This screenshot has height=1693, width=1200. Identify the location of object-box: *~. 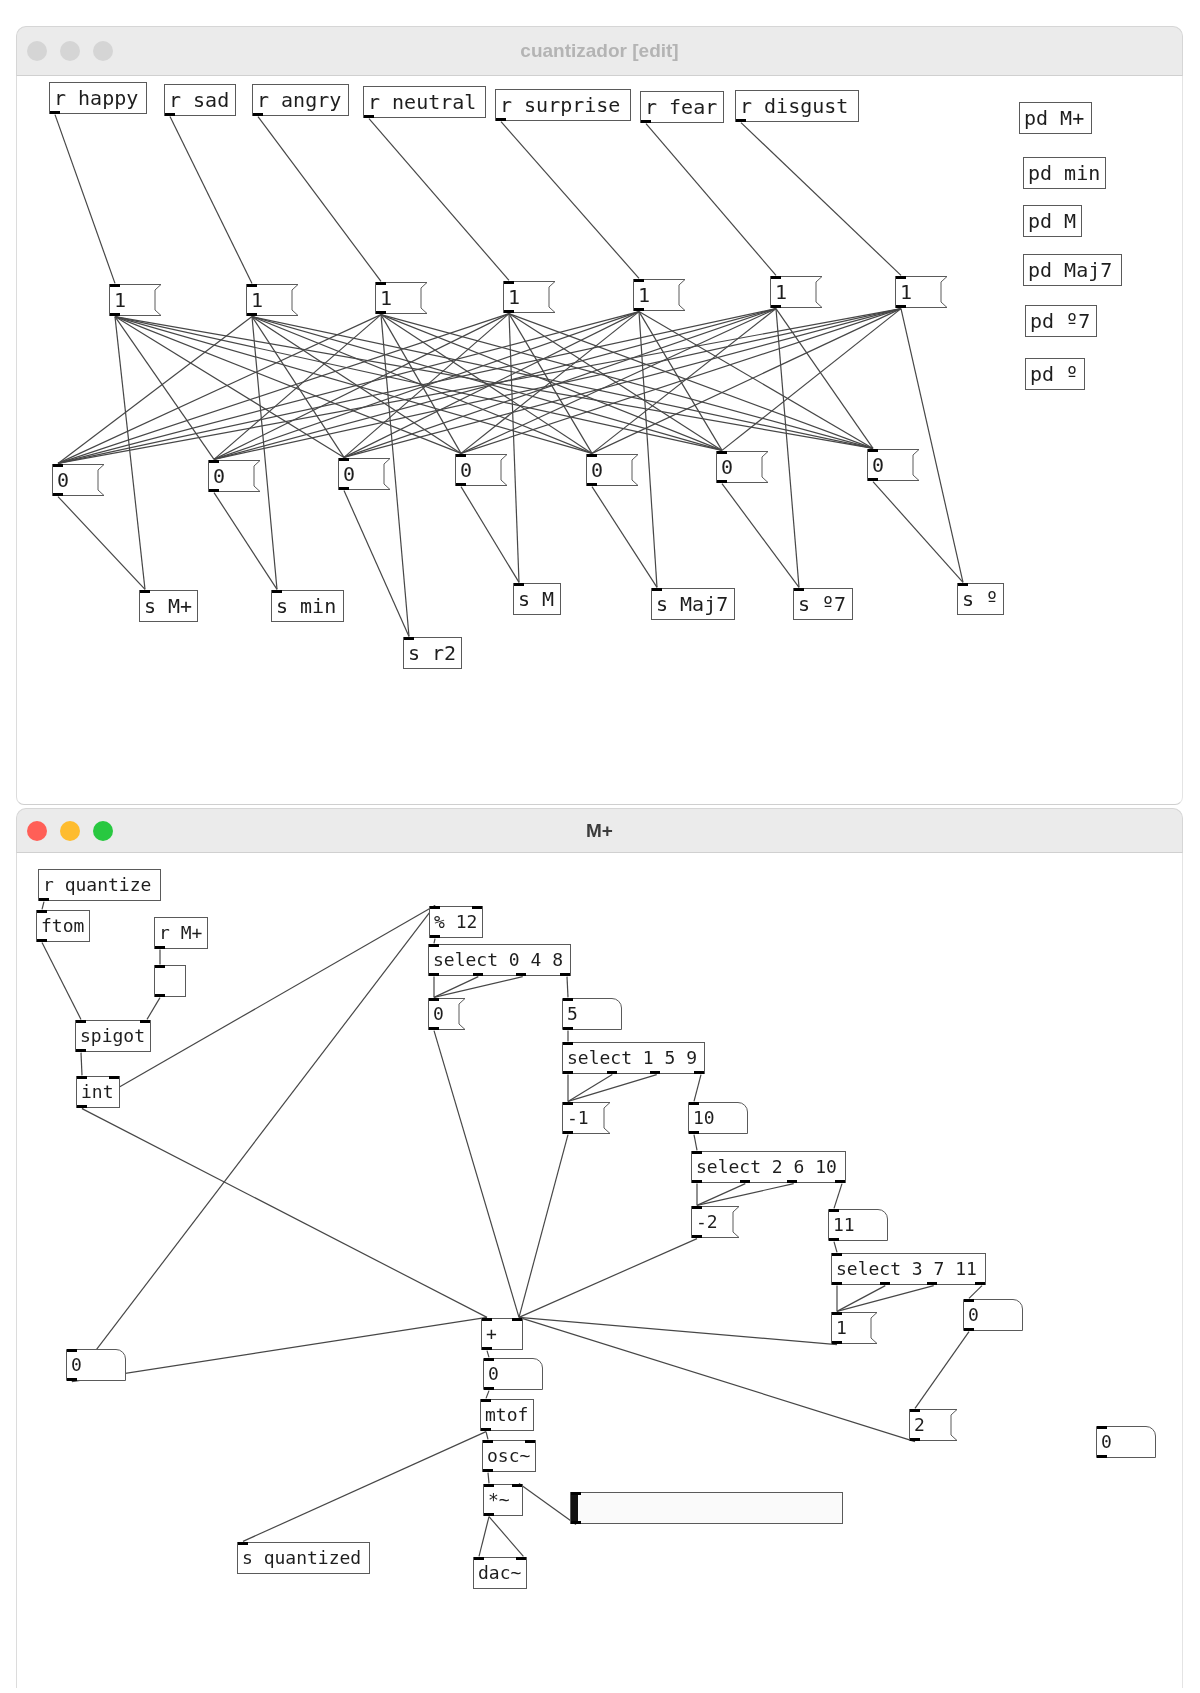
(503, 1500).